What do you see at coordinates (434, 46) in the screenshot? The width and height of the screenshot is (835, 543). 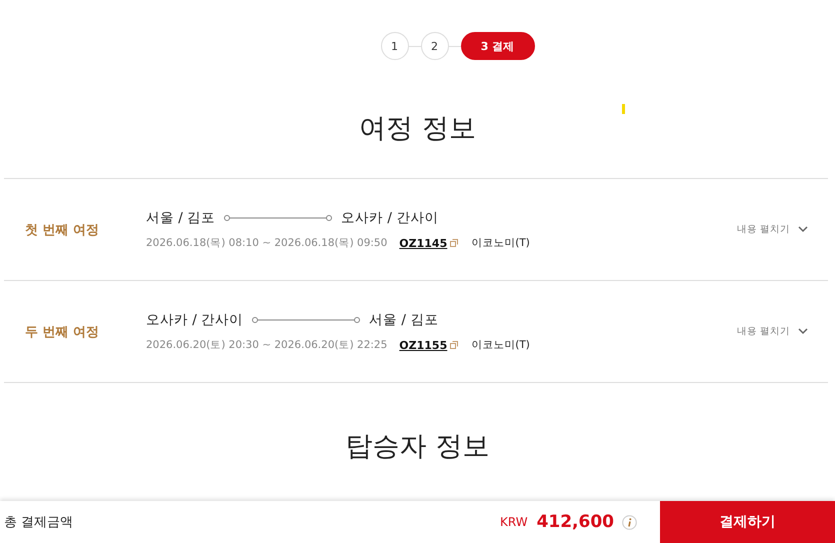 I see `step-indicator: 2` at bounding box center [434, 46].